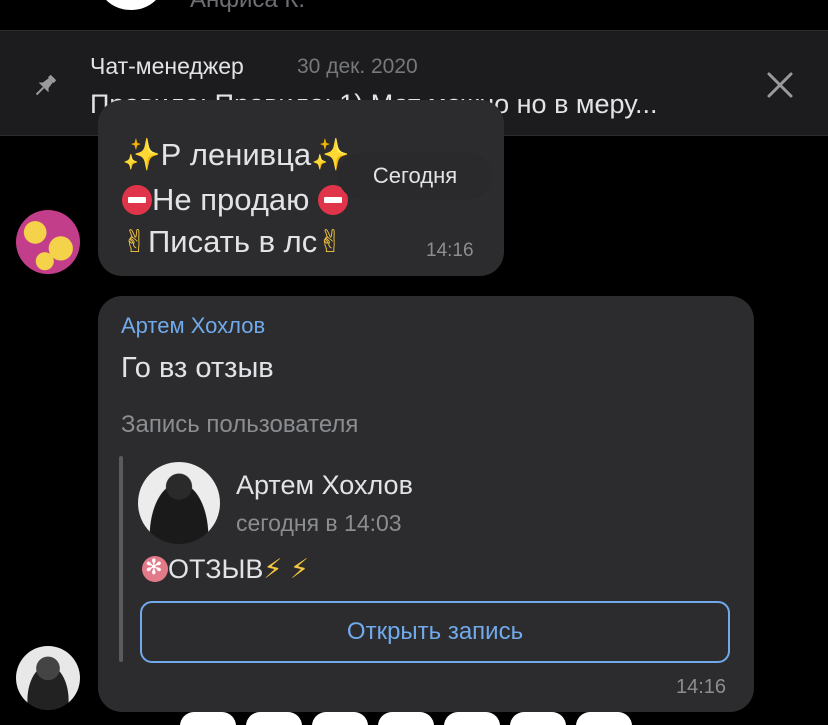 The image size is (828, 725). I want to click on message-line-text: Р ленивца, so click(236, 154).